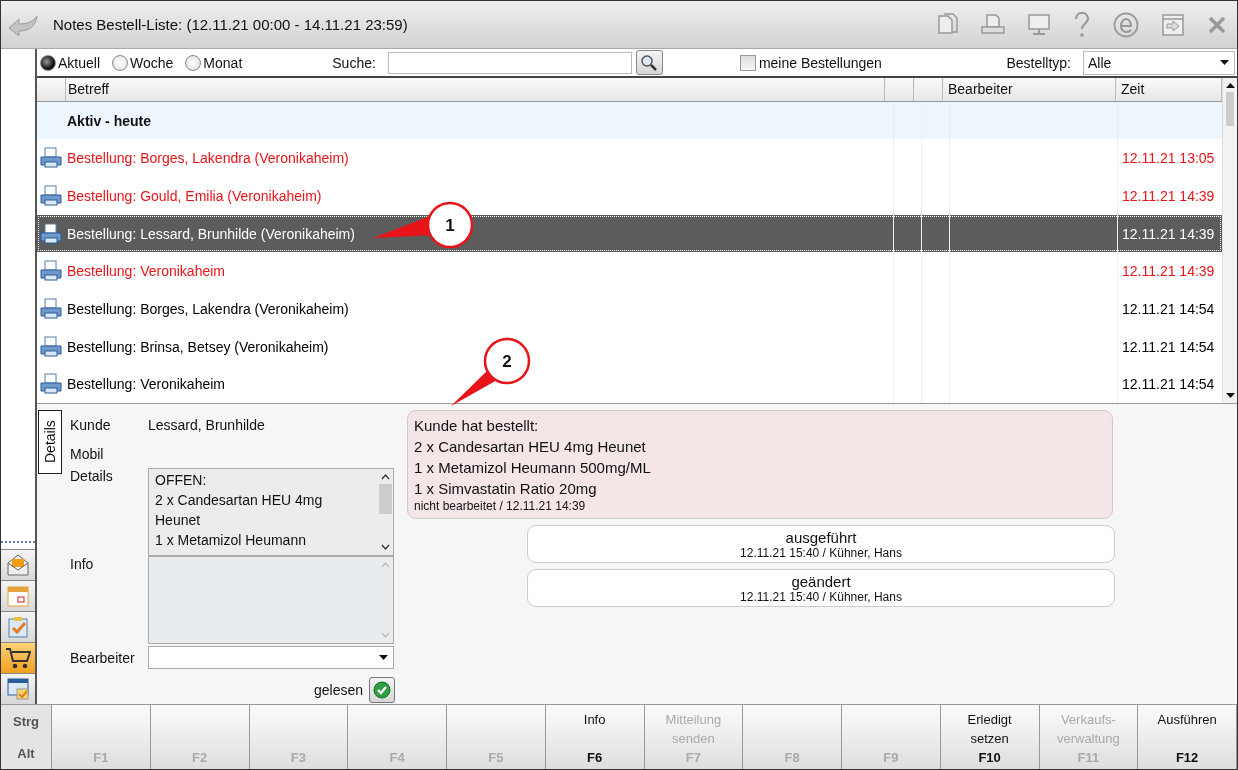  I want to click on search-label: Suche:, so click(354, 62).